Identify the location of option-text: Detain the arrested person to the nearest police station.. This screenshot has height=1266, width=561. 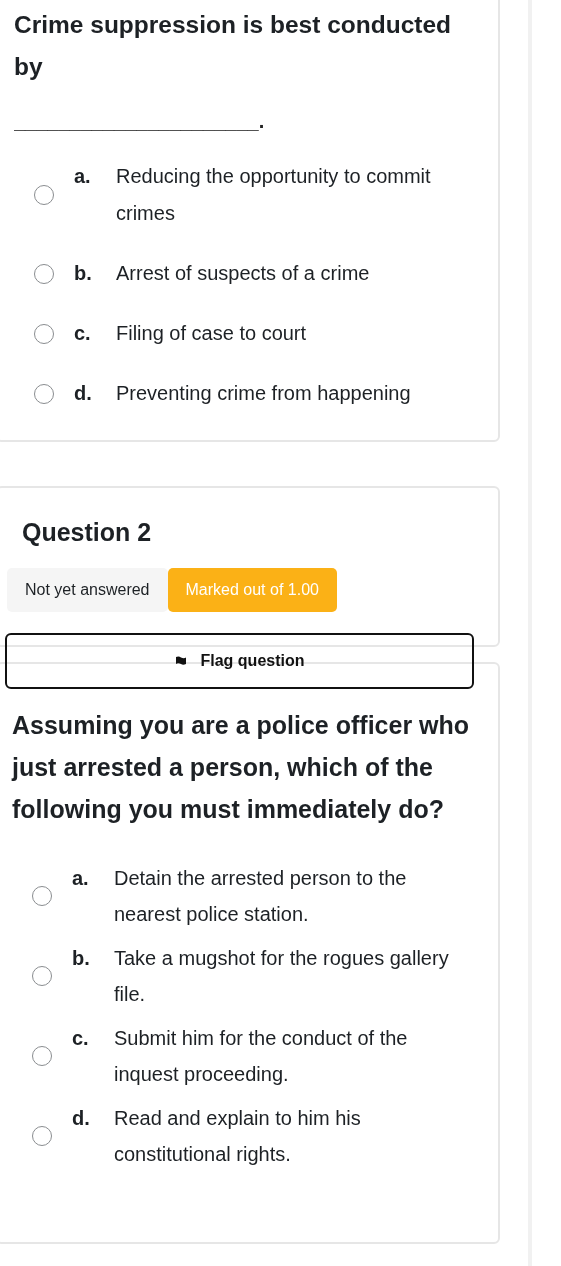
(291, 896).